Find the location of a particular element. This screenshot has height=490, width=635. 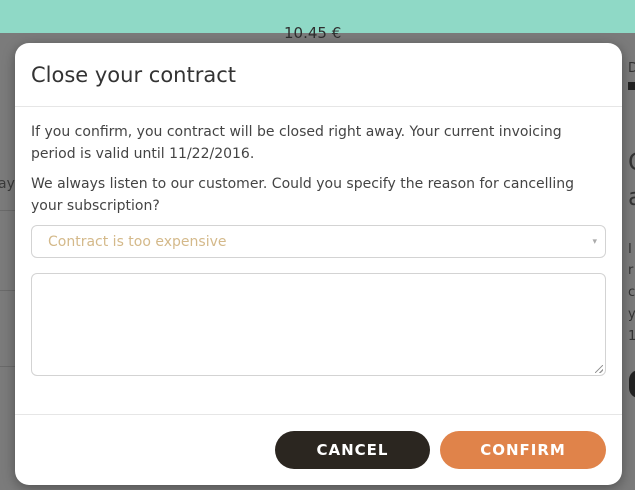

dialog-title: Close your contract is located at coordinates (133, 74).